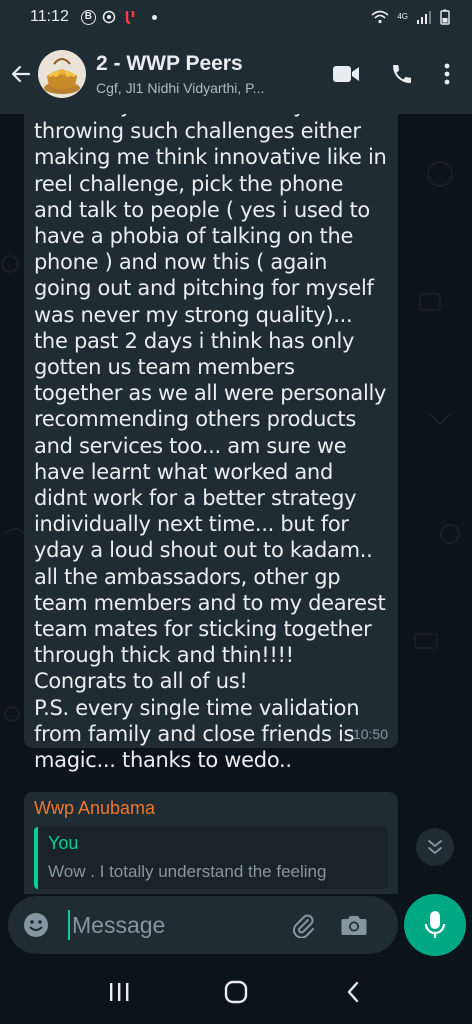 This screenshot has height=1024, width=472. What do you see at coordinates (380, 17) in the screenshot?
I see `wifi-icon` at bounding box center [380, 17].